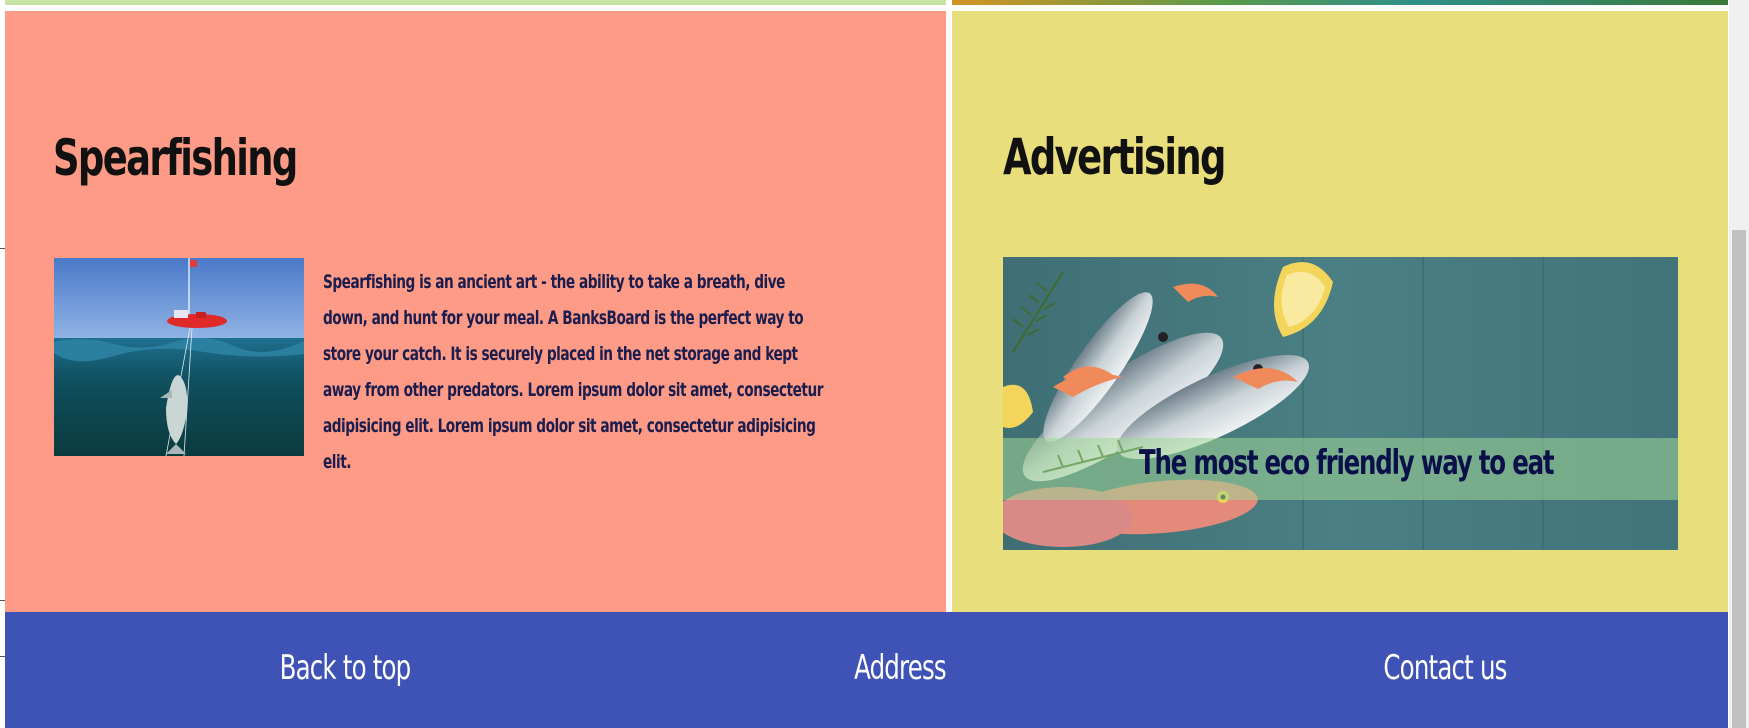 The width and height of the screenshot is (1749, 728). What do you see at coordinates (1347, 463) in the screenshot?
I see `advertising-caption: The most eco friendly way to eat` at bounding box center [1347, 463].